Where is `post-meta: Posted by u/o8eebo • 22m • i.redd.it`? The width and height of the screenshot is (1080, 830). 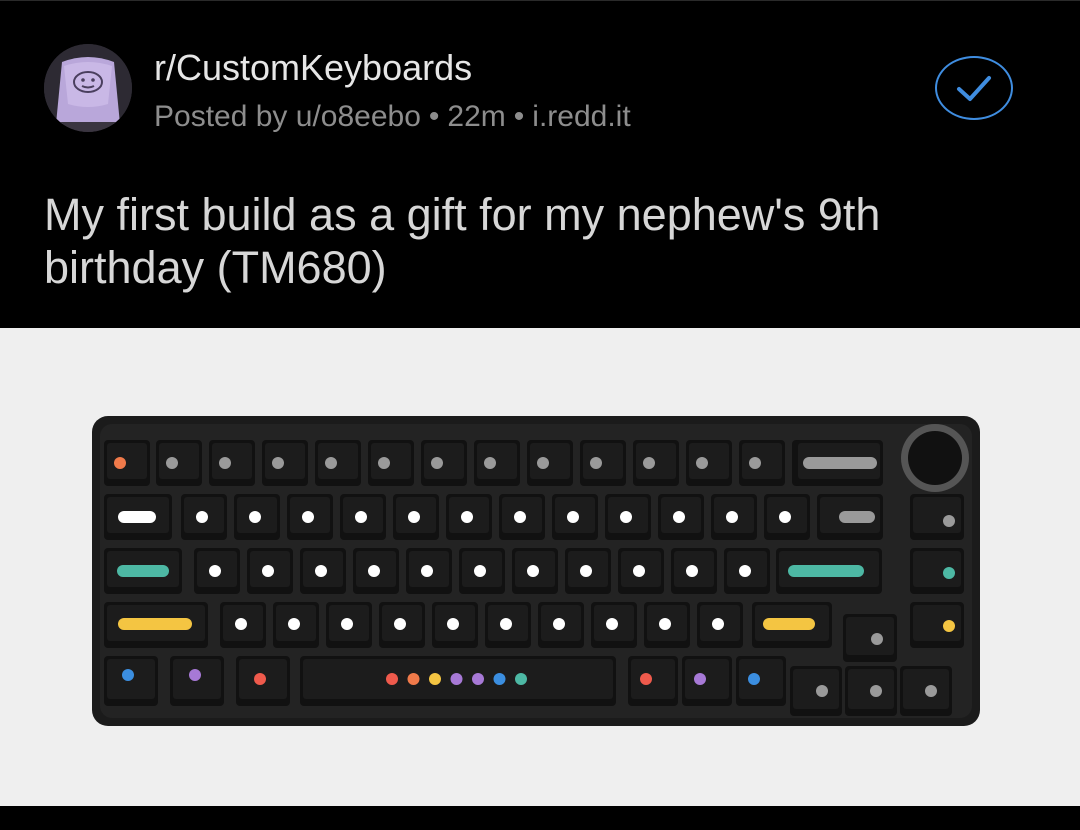 post-meta: Posted by u/o8eebo • 22m • i.redd.it is located at coordinates (392, 117).